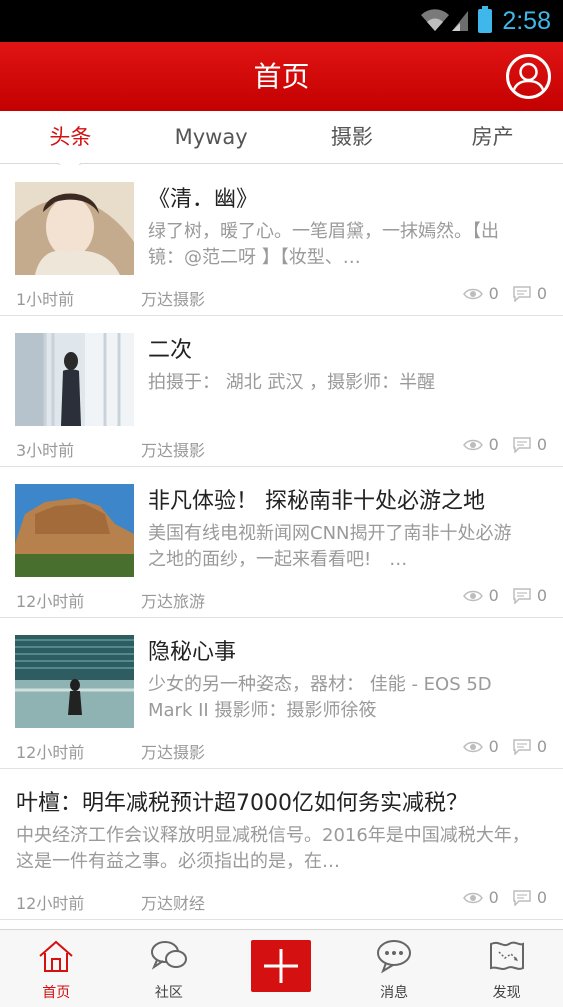  What do you see at coordinates (506, 955) in the screenshot?
I see `map-icon` at bounding box center [506, 955].